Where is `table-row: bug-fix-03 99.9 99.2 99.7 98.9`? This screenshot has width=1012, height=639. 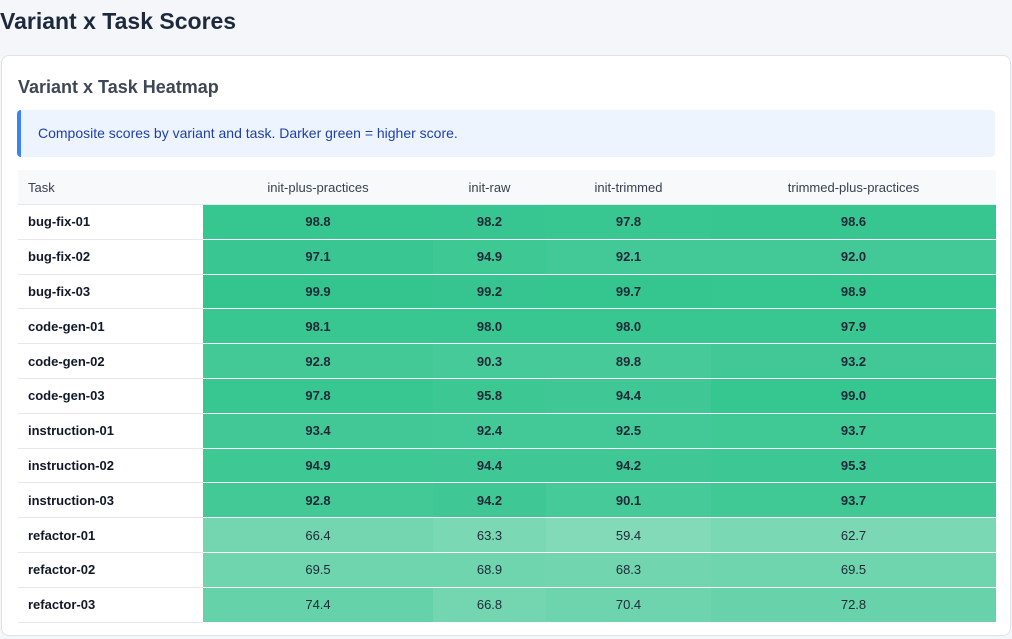
table-row: bug-fix-03 99.9 99.2 99.7 98.9 is located at coordinates (507, 292).